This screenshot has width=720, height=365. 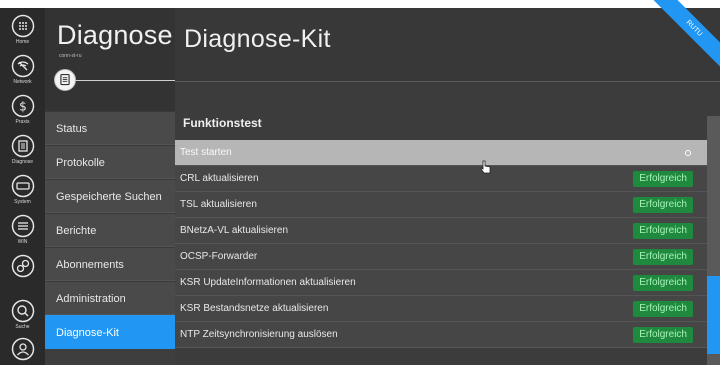 I want to click on list-item: BNetzA-VL aktualisieren Erfolgreich, so click(x=441, y=231).